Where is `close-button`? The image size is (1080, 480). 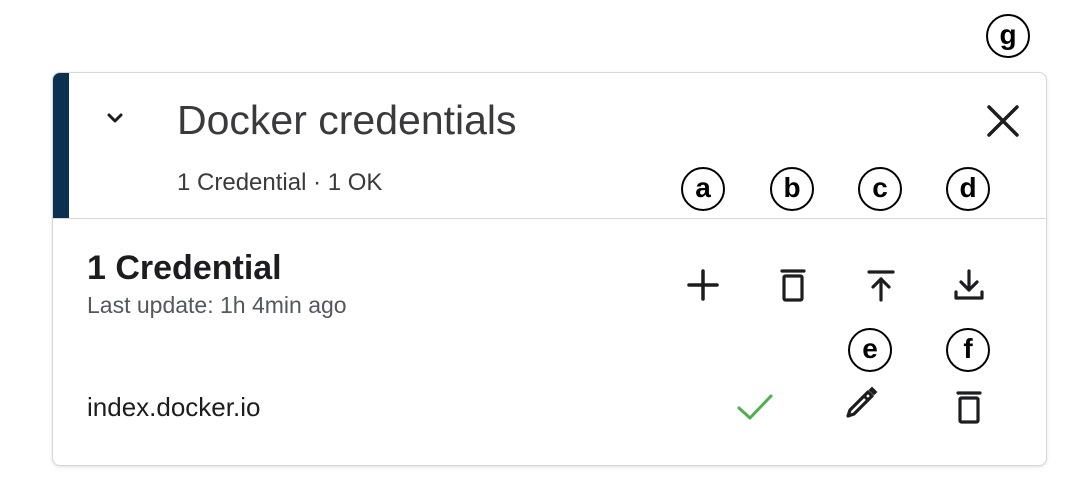
close-button is located at coordinates (1003, 121).